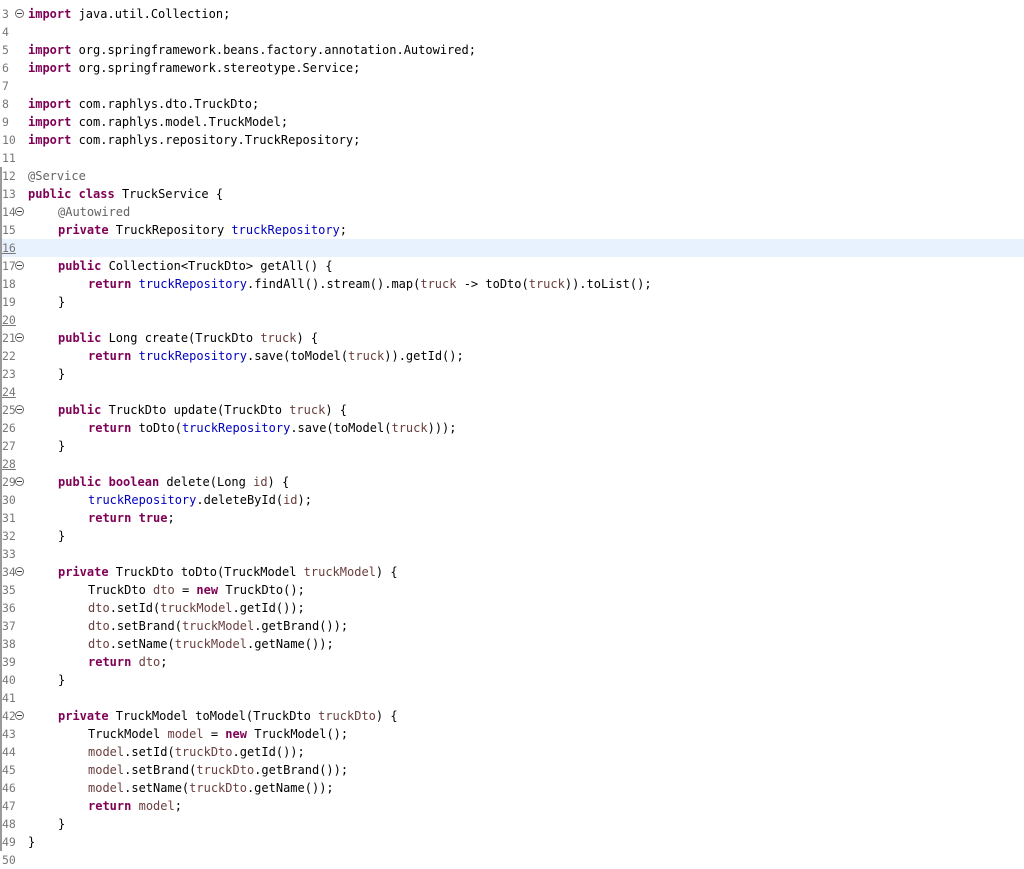 This screenshot has height=869, width=1024. What do you see at coordinates (131, 518) in the screenshot?
I see `code-text: return true;` at bounding box center [131, 518].